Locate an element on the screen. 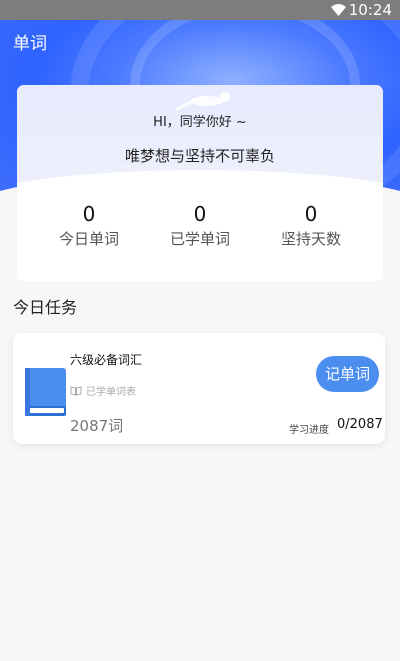 Image resolution: width=400 pixels, height=661 pixels. astronaut-illustration is located at coordinates (202, 101).